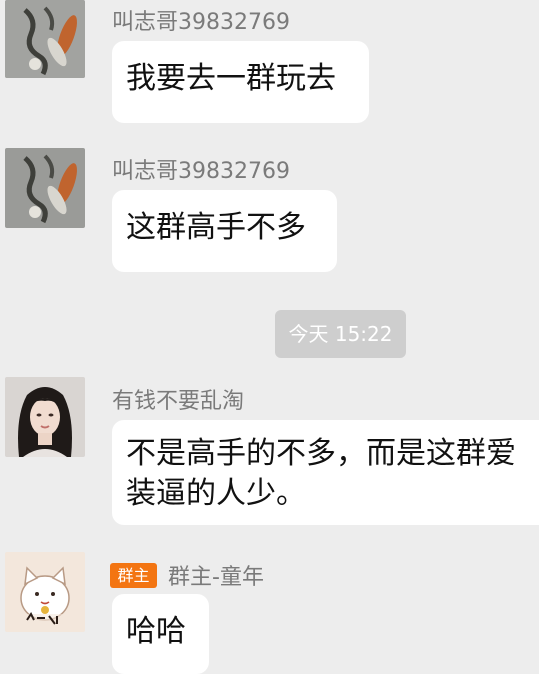 This screenshot has height=674, width=539. What do you see at coordinates (160, 634) in the screenshot?
I see `message-bubble: 哈哈` at bounding box center [160, 634].